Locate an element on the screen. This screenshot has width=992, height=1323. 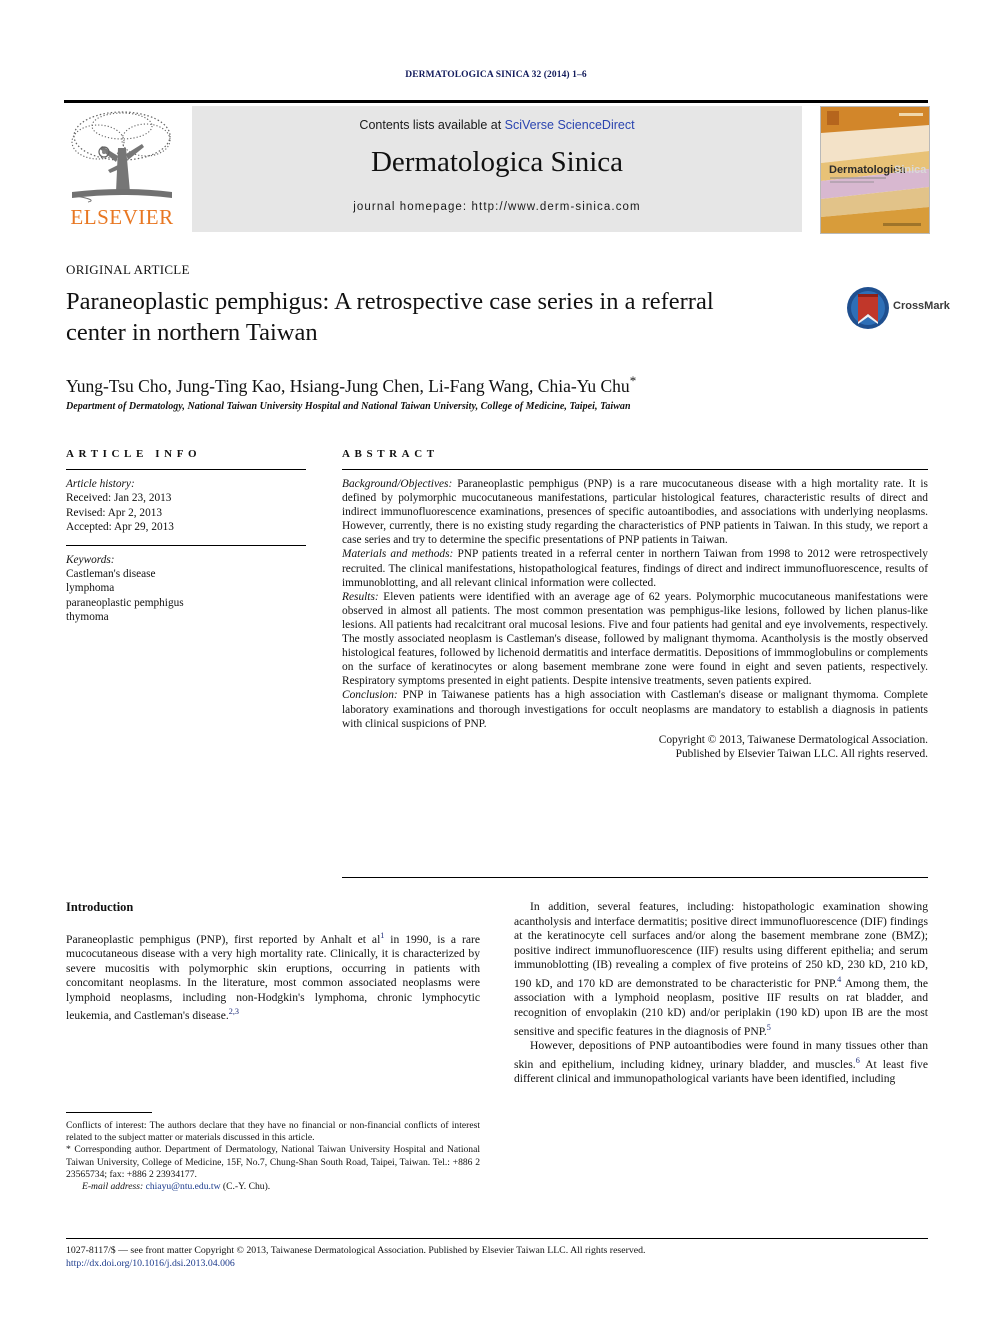
crossmark-badge: CrossMark is located at coordinates (898, 309).